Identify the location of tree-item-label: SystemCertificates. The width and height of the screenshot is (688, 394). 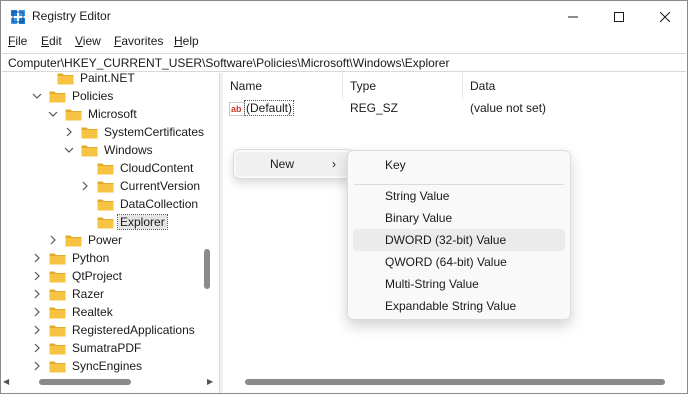
(154, 132).